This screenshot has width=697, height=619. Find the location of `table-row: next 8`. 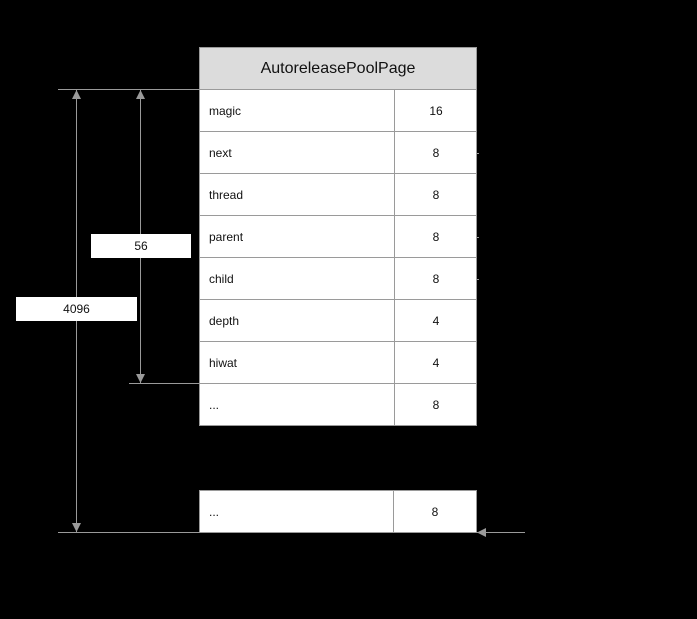

table-row: next 8 is located at coordinates (338, 153).